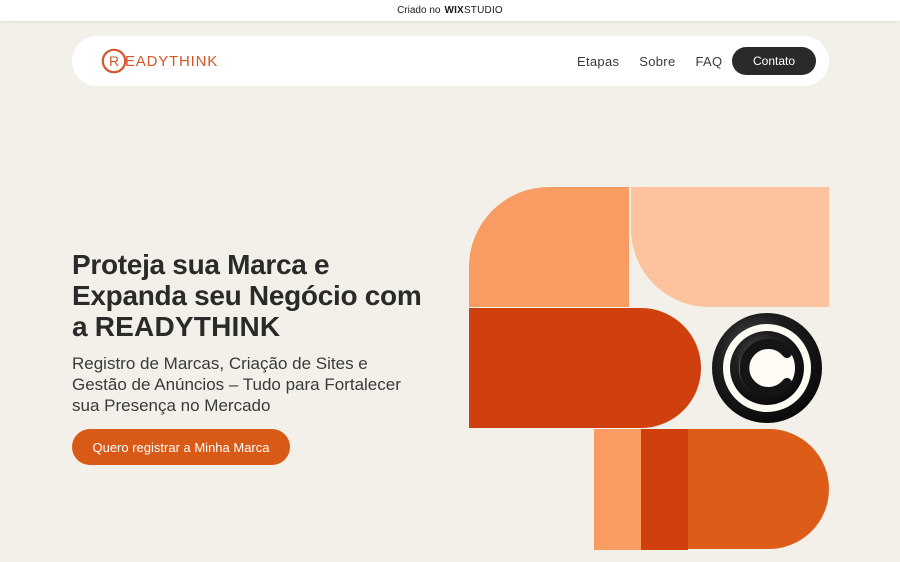 The width and height of the screenshot is (900, 562). I want to click on logo-mark-letter: R, so click(114, 61).